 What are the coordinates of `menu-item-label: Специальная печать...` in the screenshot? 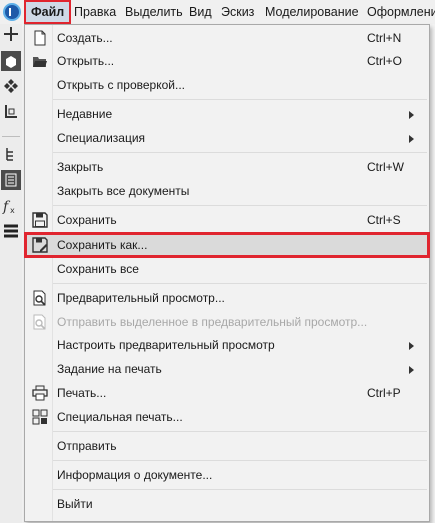 It's located at (120, 417).